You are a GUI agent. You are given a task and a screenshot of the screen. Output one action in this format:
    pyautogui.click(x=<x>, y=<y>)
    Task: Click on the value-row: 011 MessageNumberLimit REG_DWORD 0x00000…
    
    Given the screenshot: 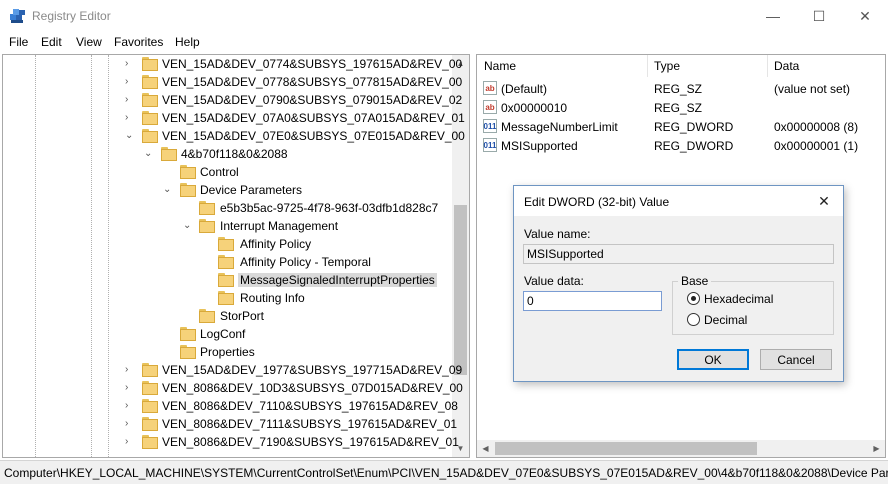 What is the action you would take?
    pyautogui.click(x=681, y=126)
    